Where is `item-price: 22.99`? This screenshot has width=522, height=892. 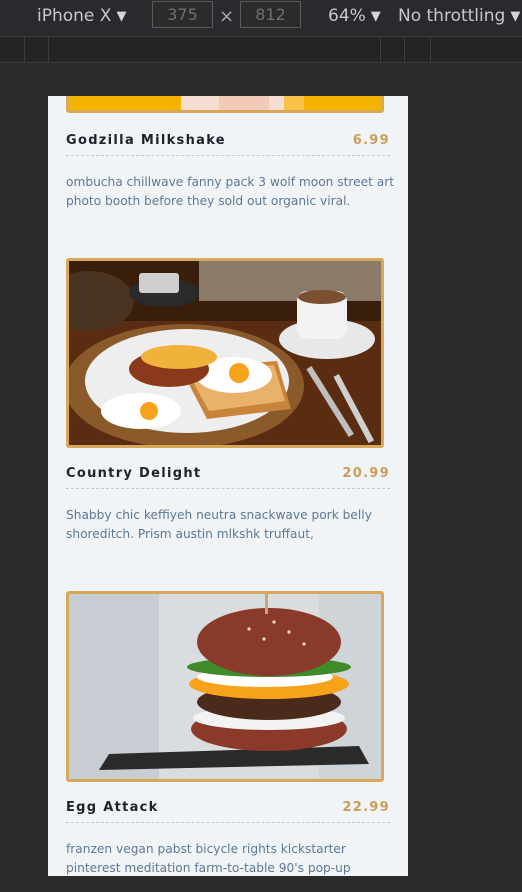
item-price: 22.99 is located at coordinates (366, 807).